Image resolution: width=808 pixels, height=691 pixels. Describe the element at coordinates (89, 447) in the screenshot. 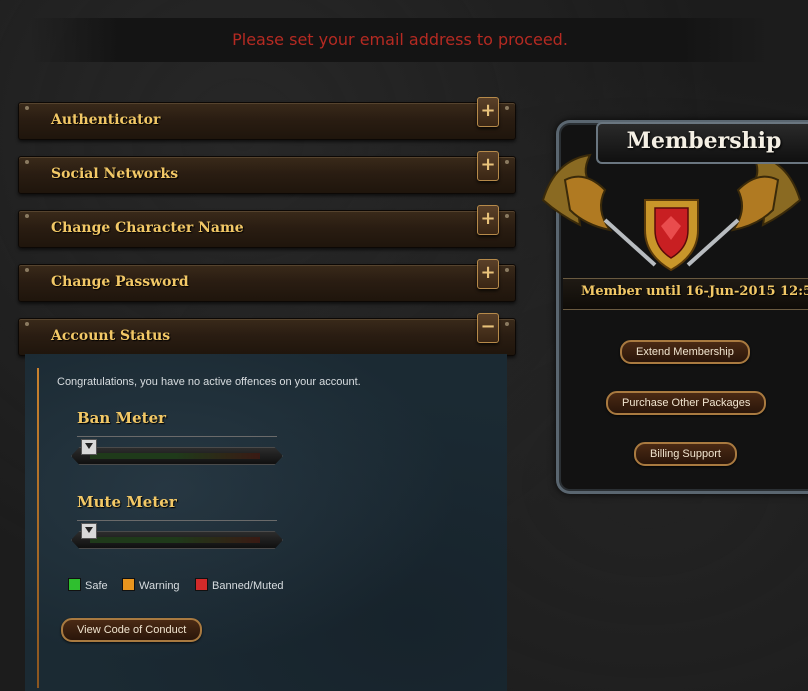

I see `ban-meter-marker-icon` at that location.